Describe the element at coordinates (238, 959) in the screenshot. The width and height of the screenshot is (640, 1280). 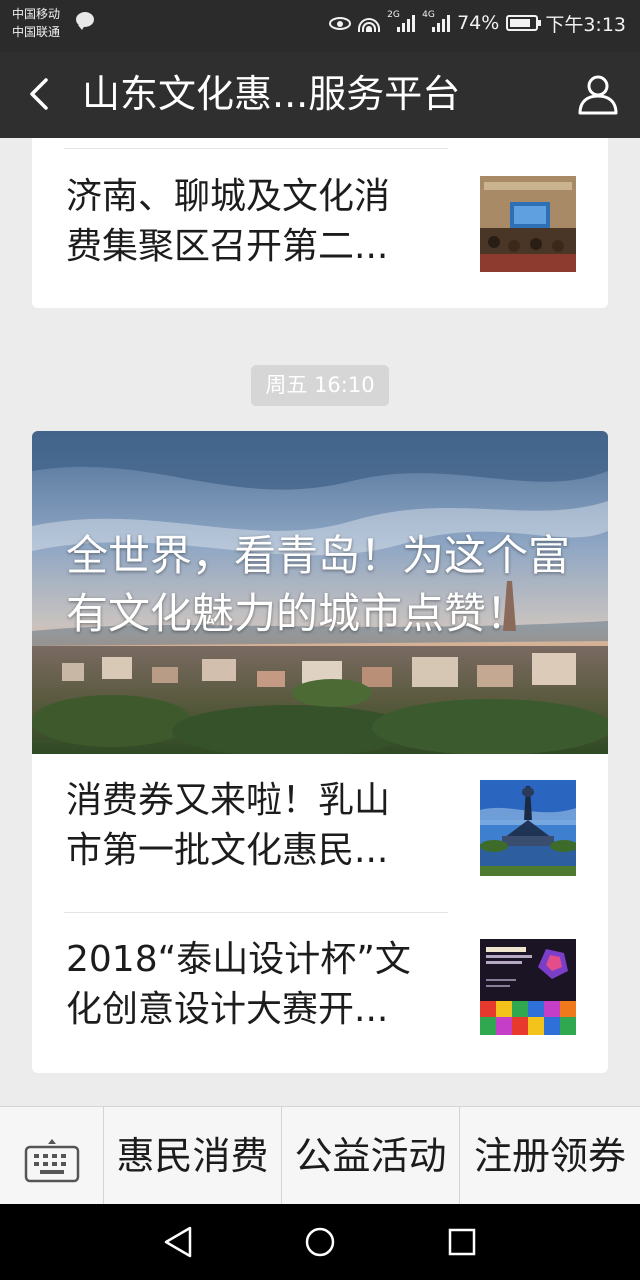
I see `article-title-line: 2018“泰山设计杯”文` at that location.